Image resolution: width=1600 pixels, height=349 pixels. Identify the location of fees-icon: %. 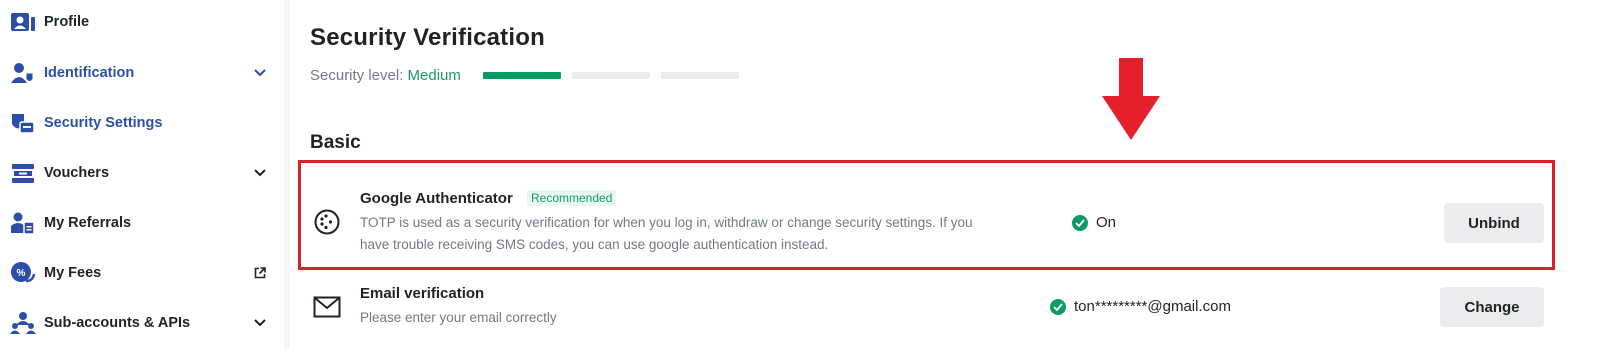
(23, 273).